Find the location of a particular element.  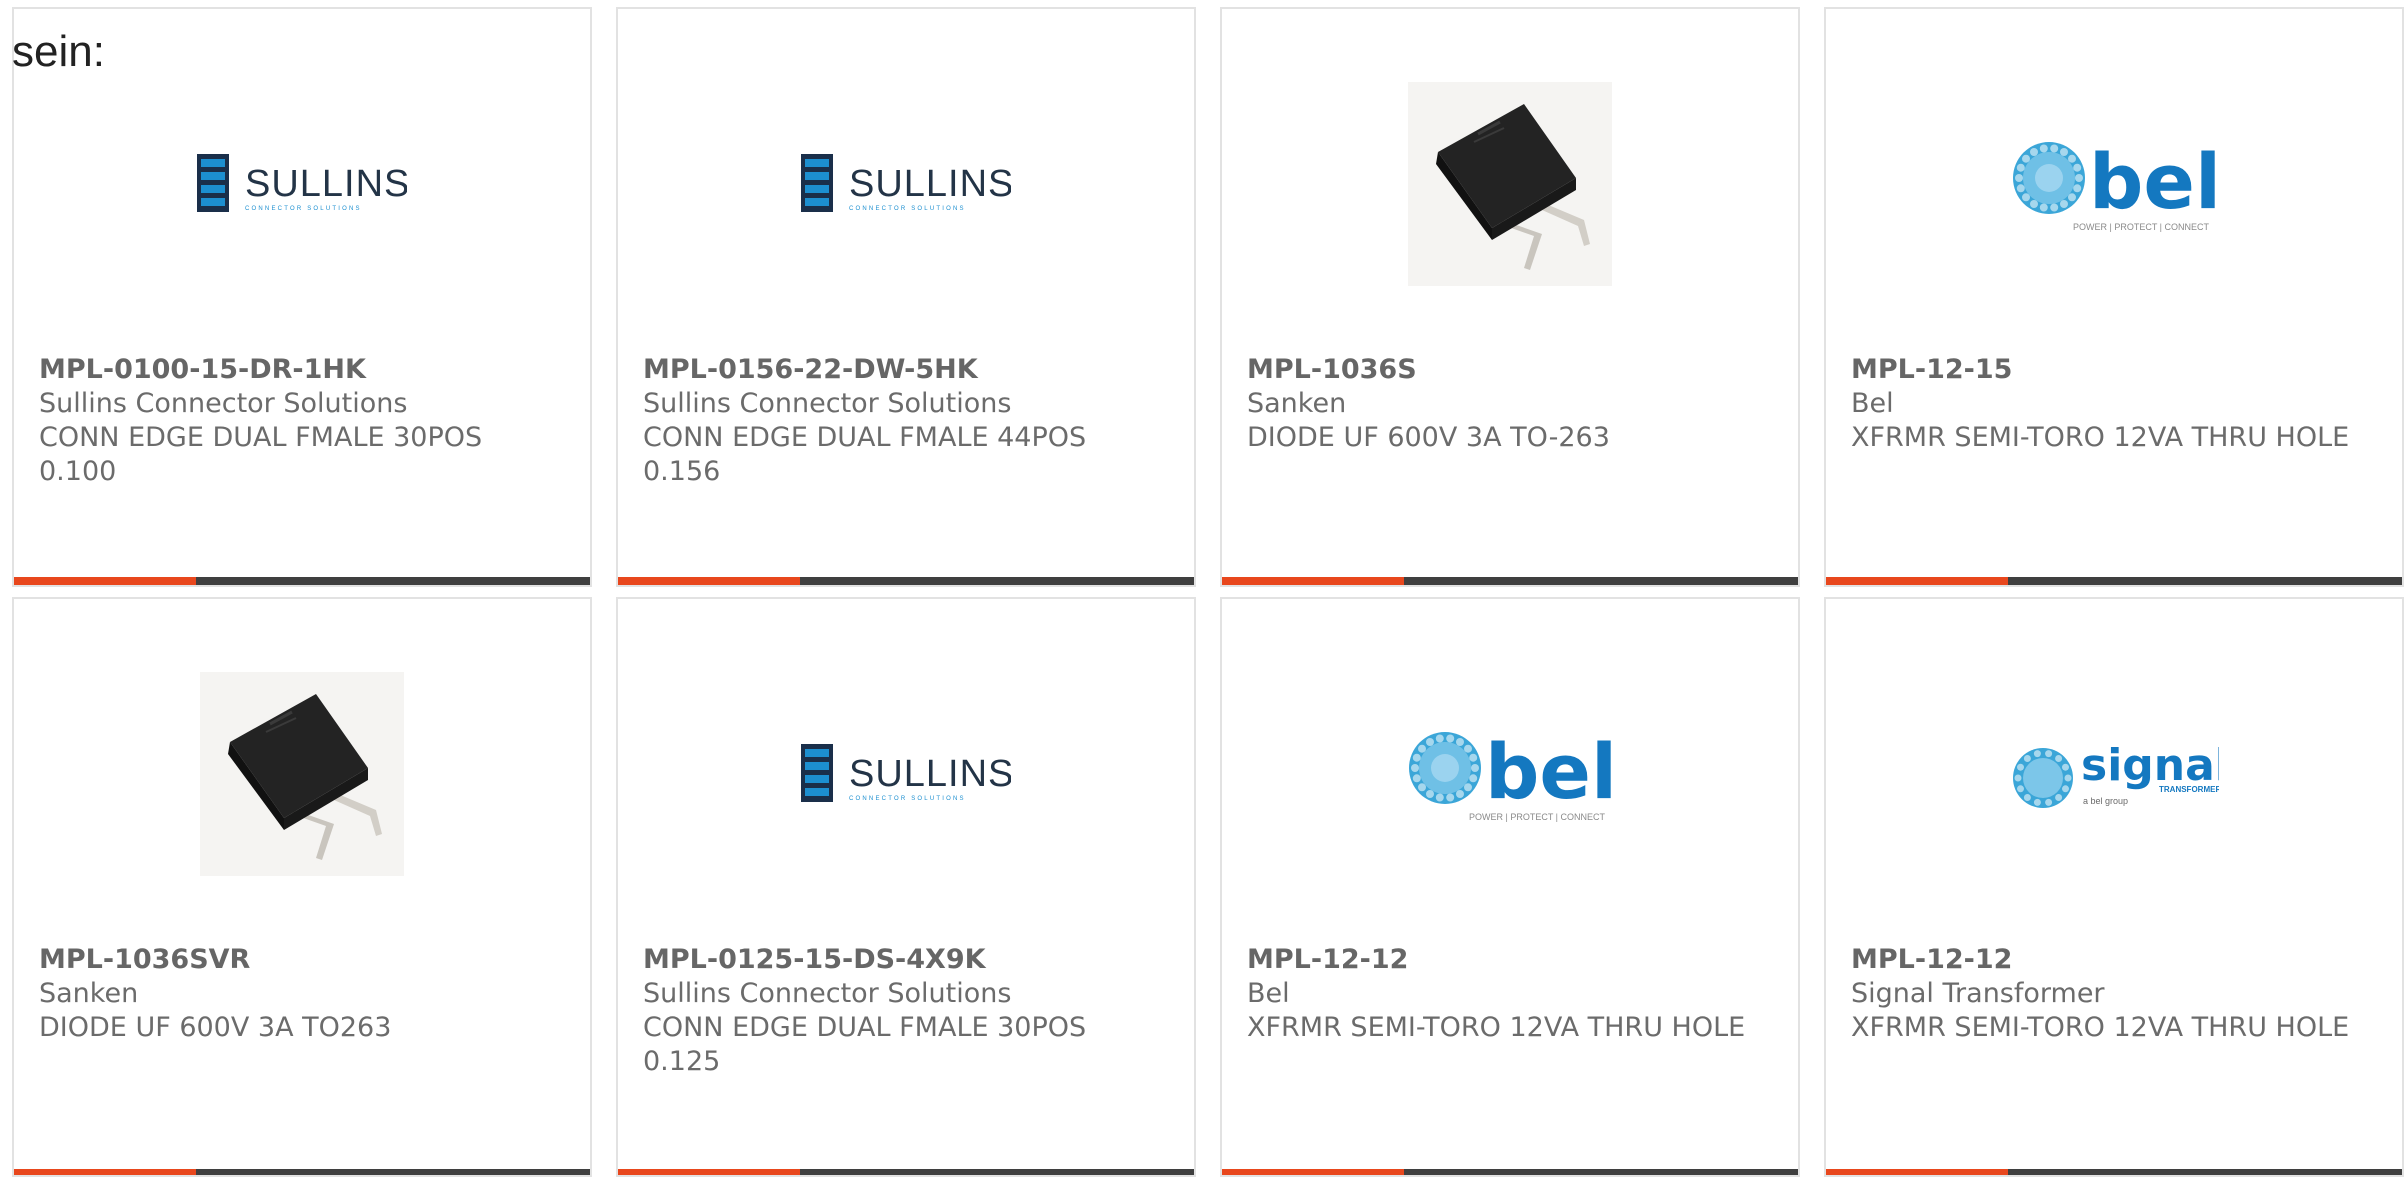

part-number: MPL-1036S is located at coordinates (1510, 370).